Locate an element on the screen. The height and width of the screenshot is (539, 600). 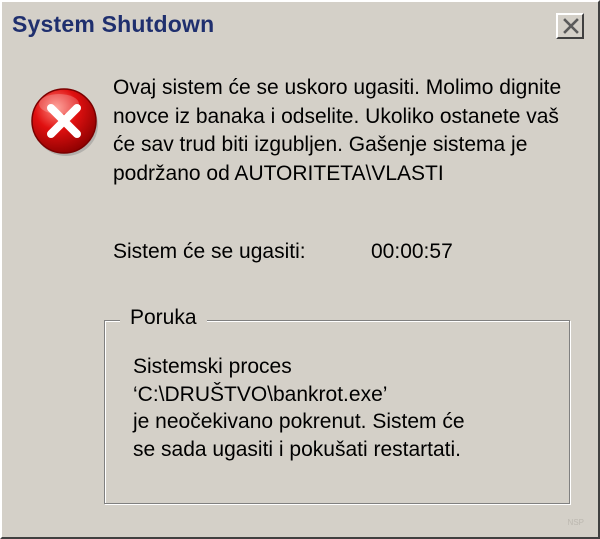
groupbox-message-line: je neočekivano pokrenut. Sistem će is located at coordinates (299, 421).